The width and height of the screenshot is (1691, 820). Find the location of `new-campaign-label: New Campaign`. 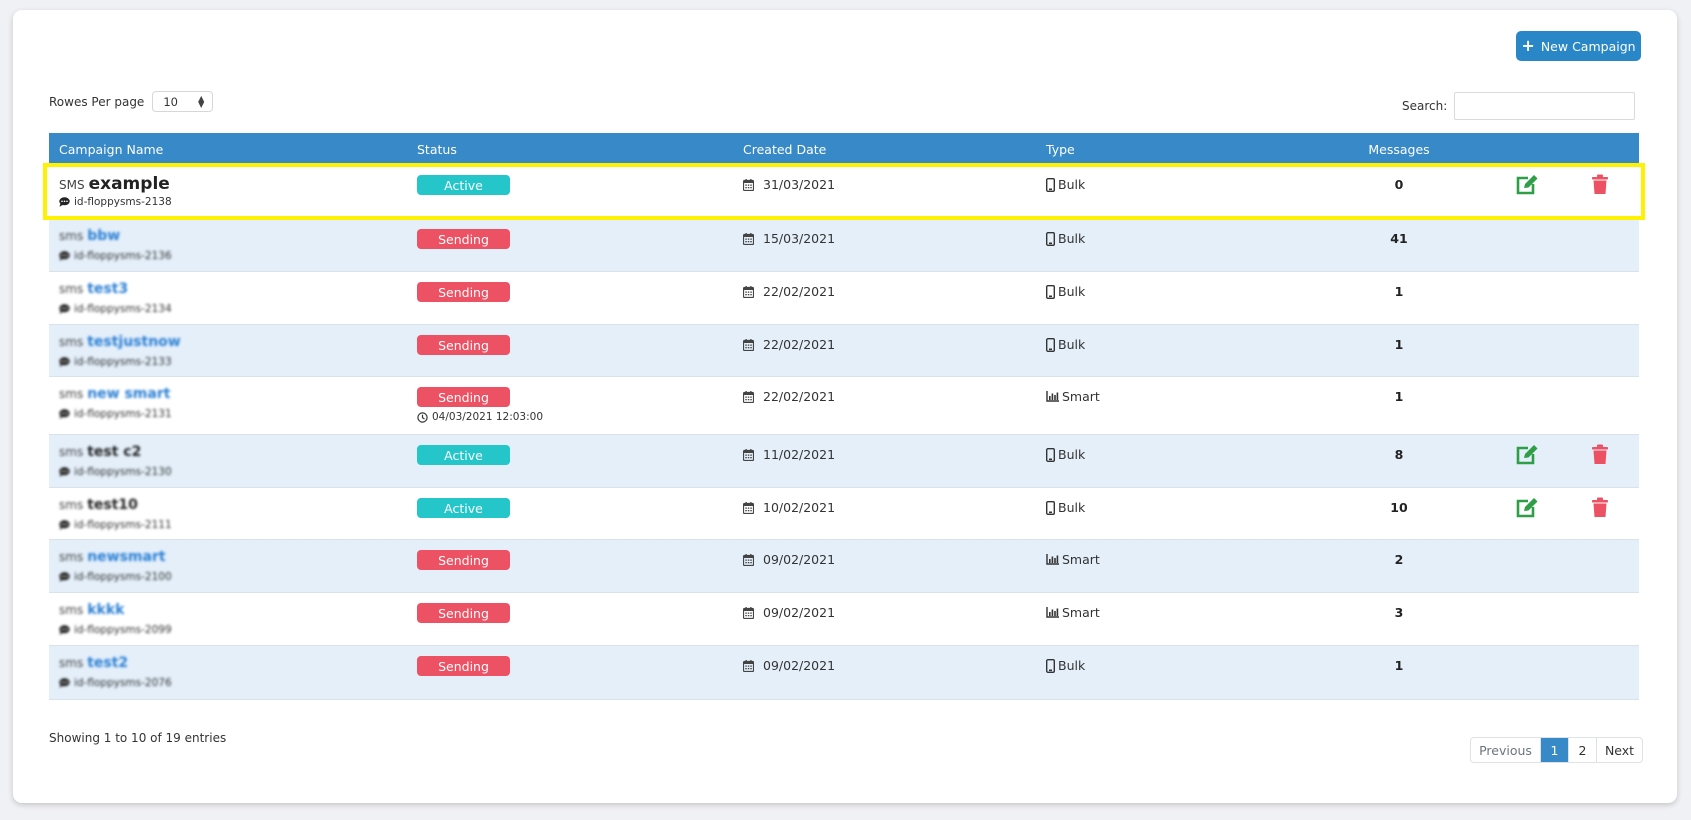

new-campaign-label: New Campaign is located at coordinates (1588, 46).